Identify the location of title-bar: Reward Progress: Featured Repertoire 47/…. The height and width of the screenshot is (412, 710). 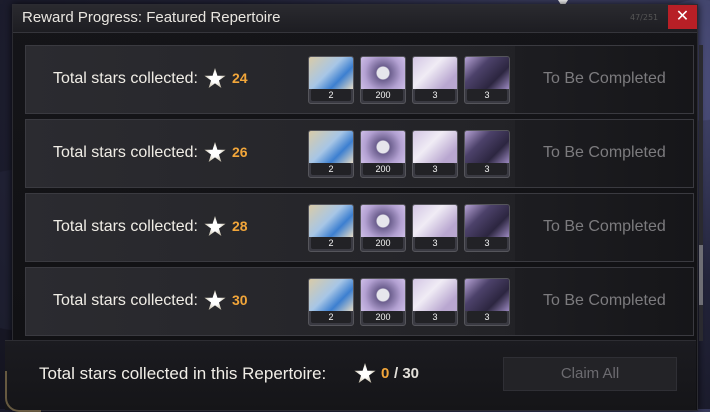
(355, 19).